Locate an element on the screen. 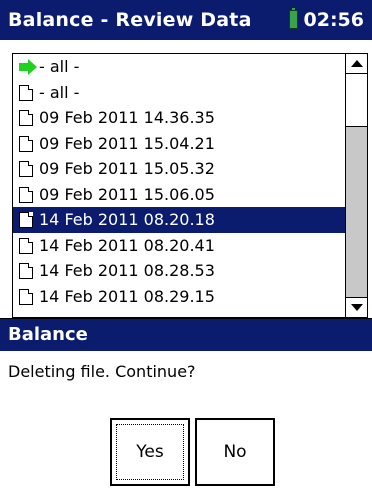  list-item-selected: 14 Feb 2011 08.20.18 is located at coordinates (179, 220).